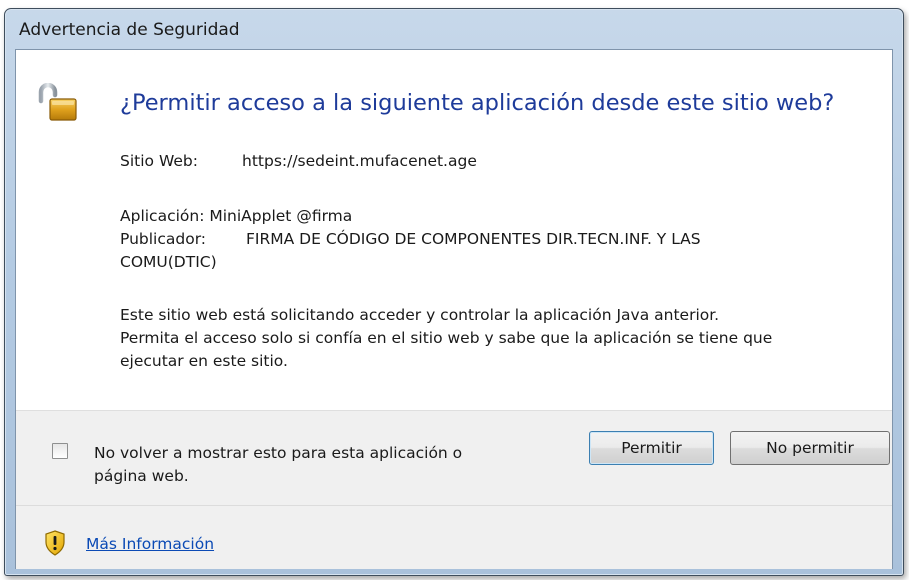  I want to click on footer-divider, so click(454, 505).